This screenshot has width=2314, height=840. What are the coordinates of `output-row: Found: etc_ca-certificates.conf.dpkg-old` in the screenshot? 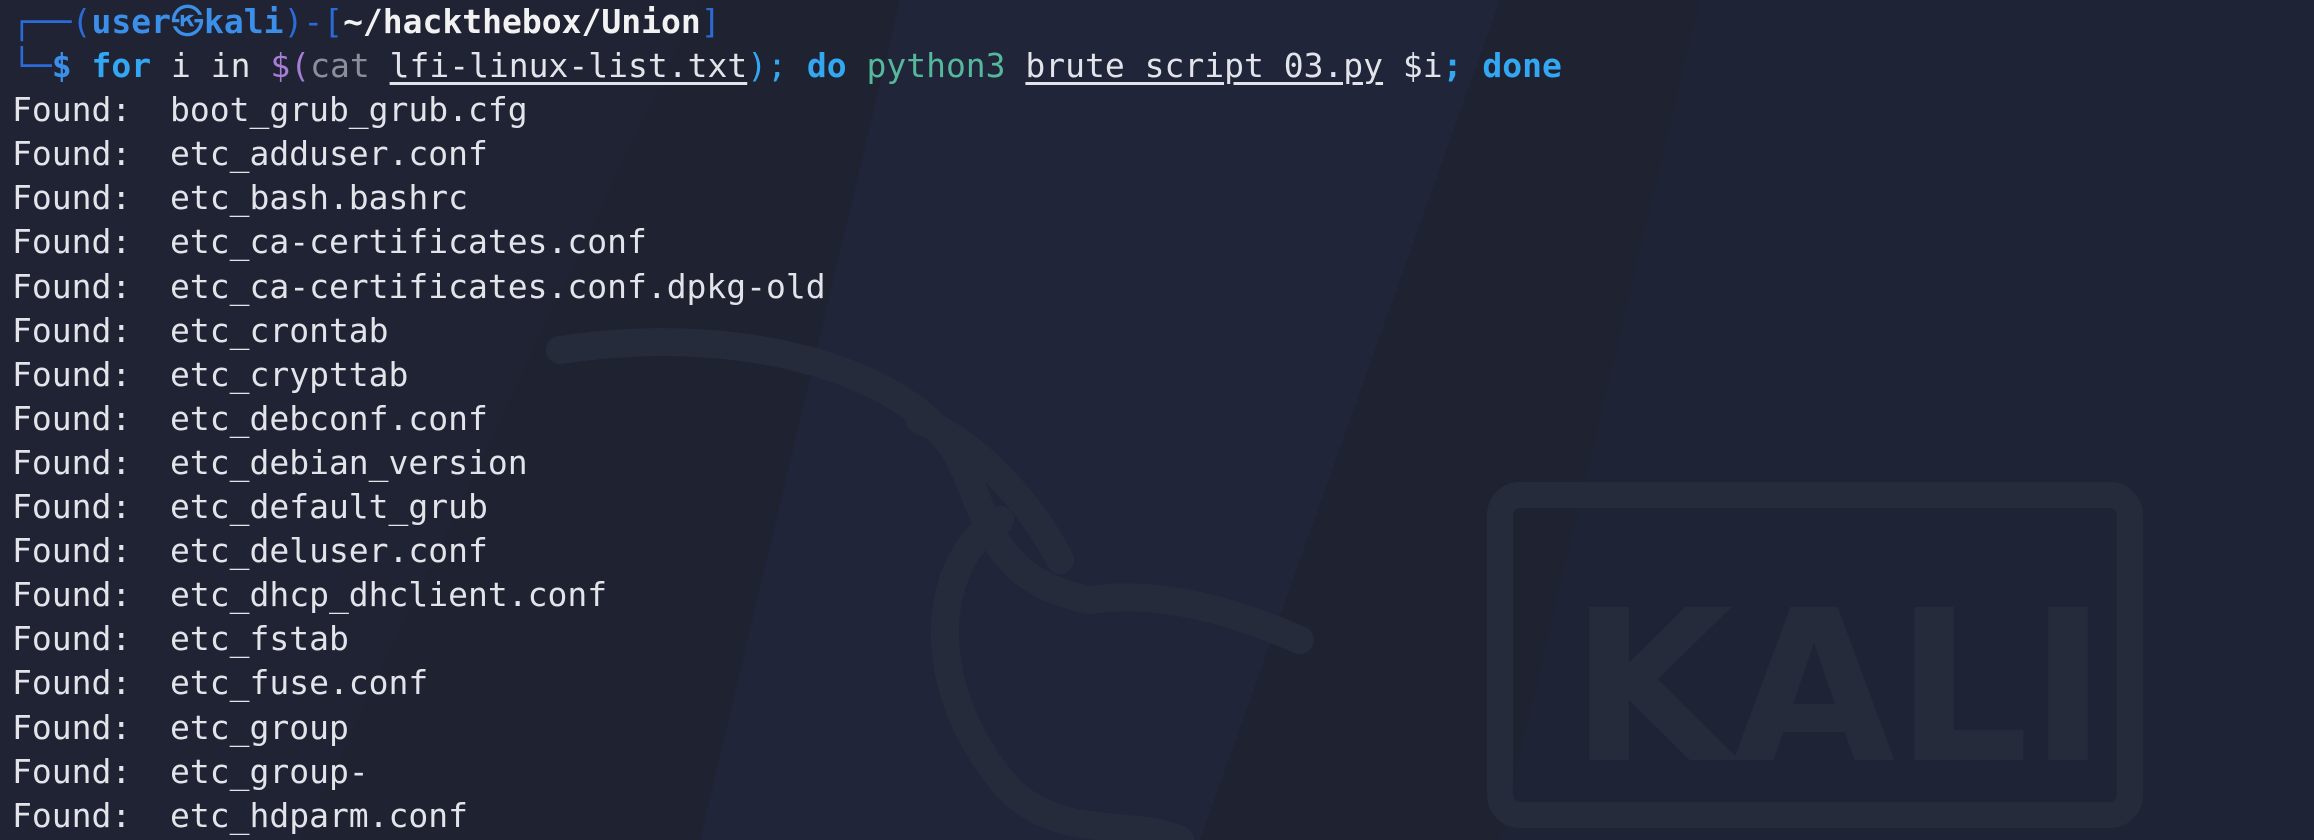 It's located at (787, 287).